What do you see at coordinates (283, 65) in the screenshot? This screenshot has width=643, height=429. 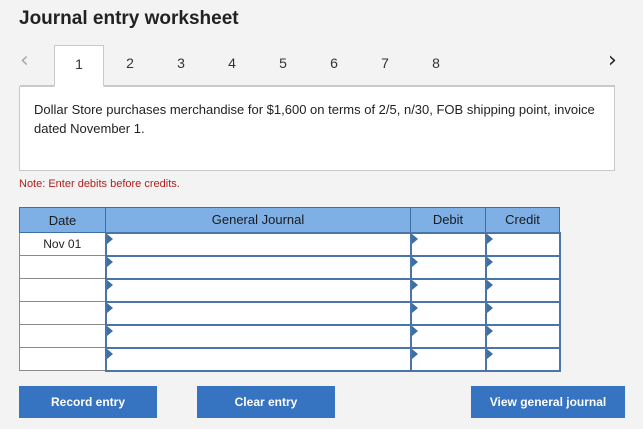 I see `tab-5: 5` at bounding box center [283, 65].